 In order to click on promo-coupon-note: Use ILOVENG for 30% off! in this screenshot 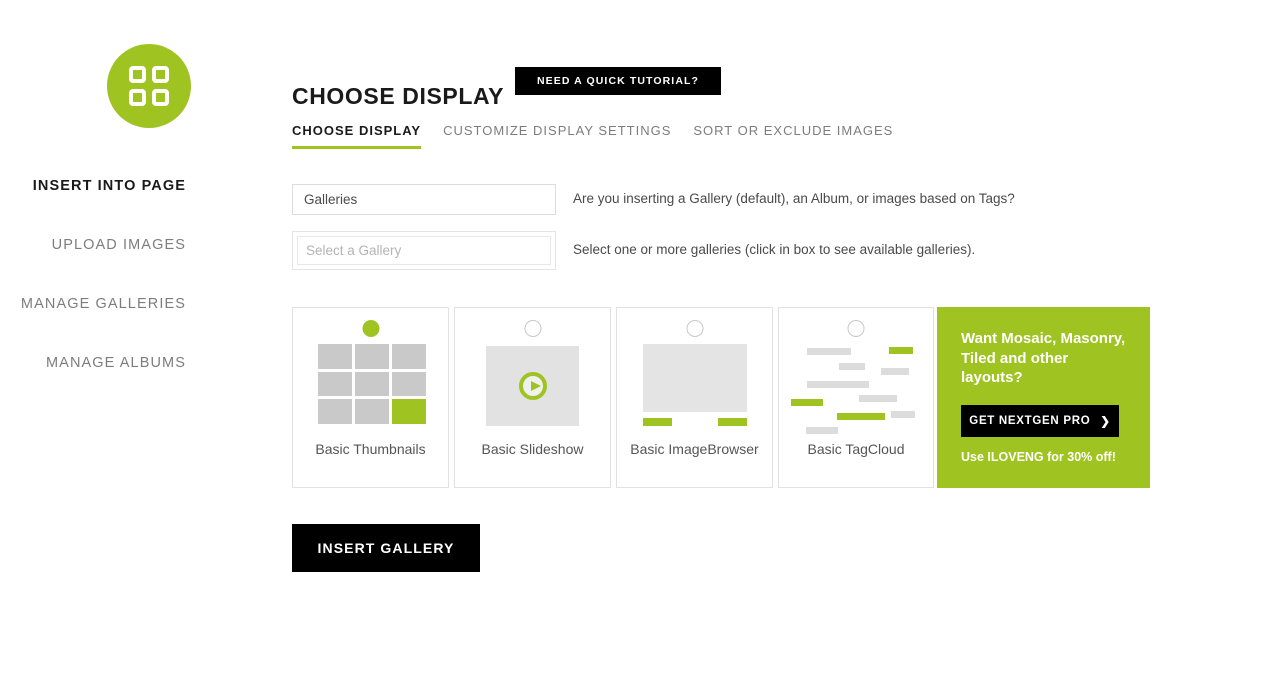, I will do `click(1038, 456)`.